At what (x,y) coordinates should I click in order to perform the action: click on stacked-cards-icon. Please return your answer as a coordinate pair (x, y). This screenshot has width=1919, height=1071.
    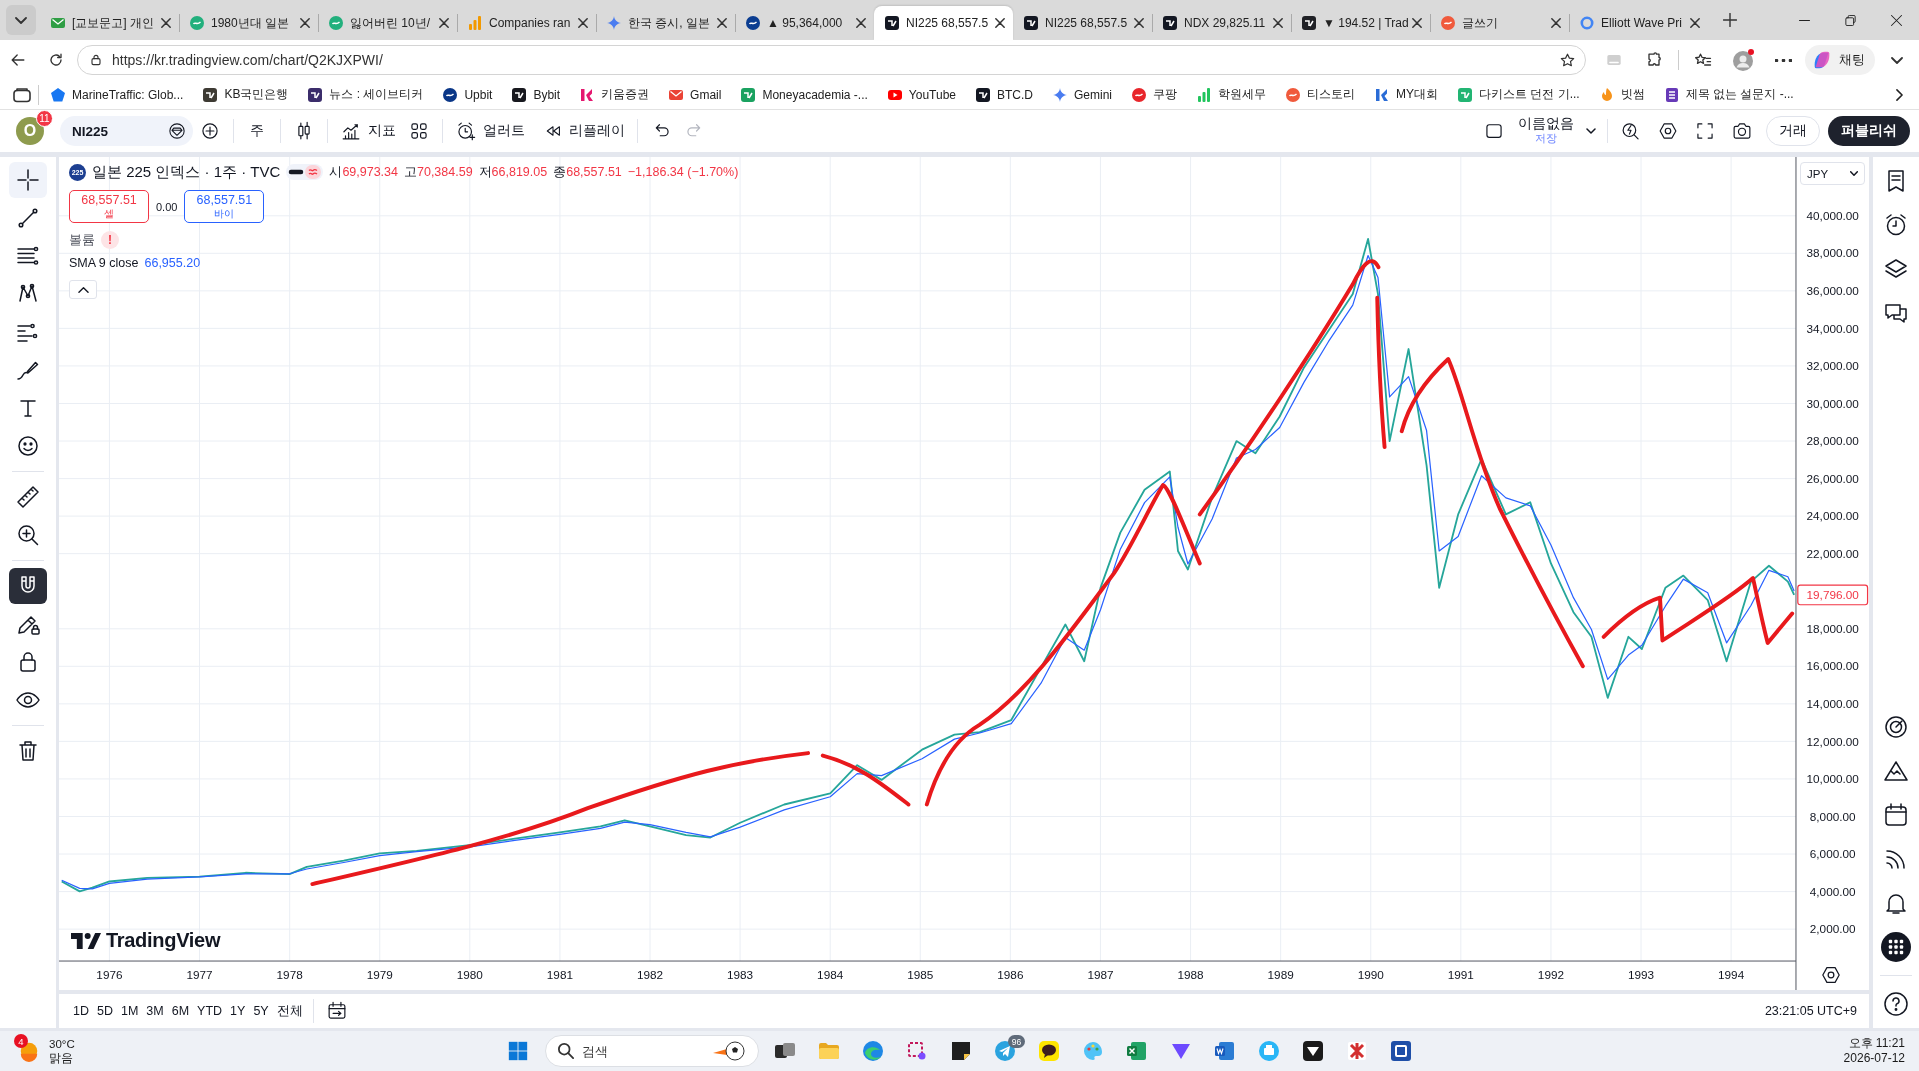
    Looking at the image, I should click on (22, 94).